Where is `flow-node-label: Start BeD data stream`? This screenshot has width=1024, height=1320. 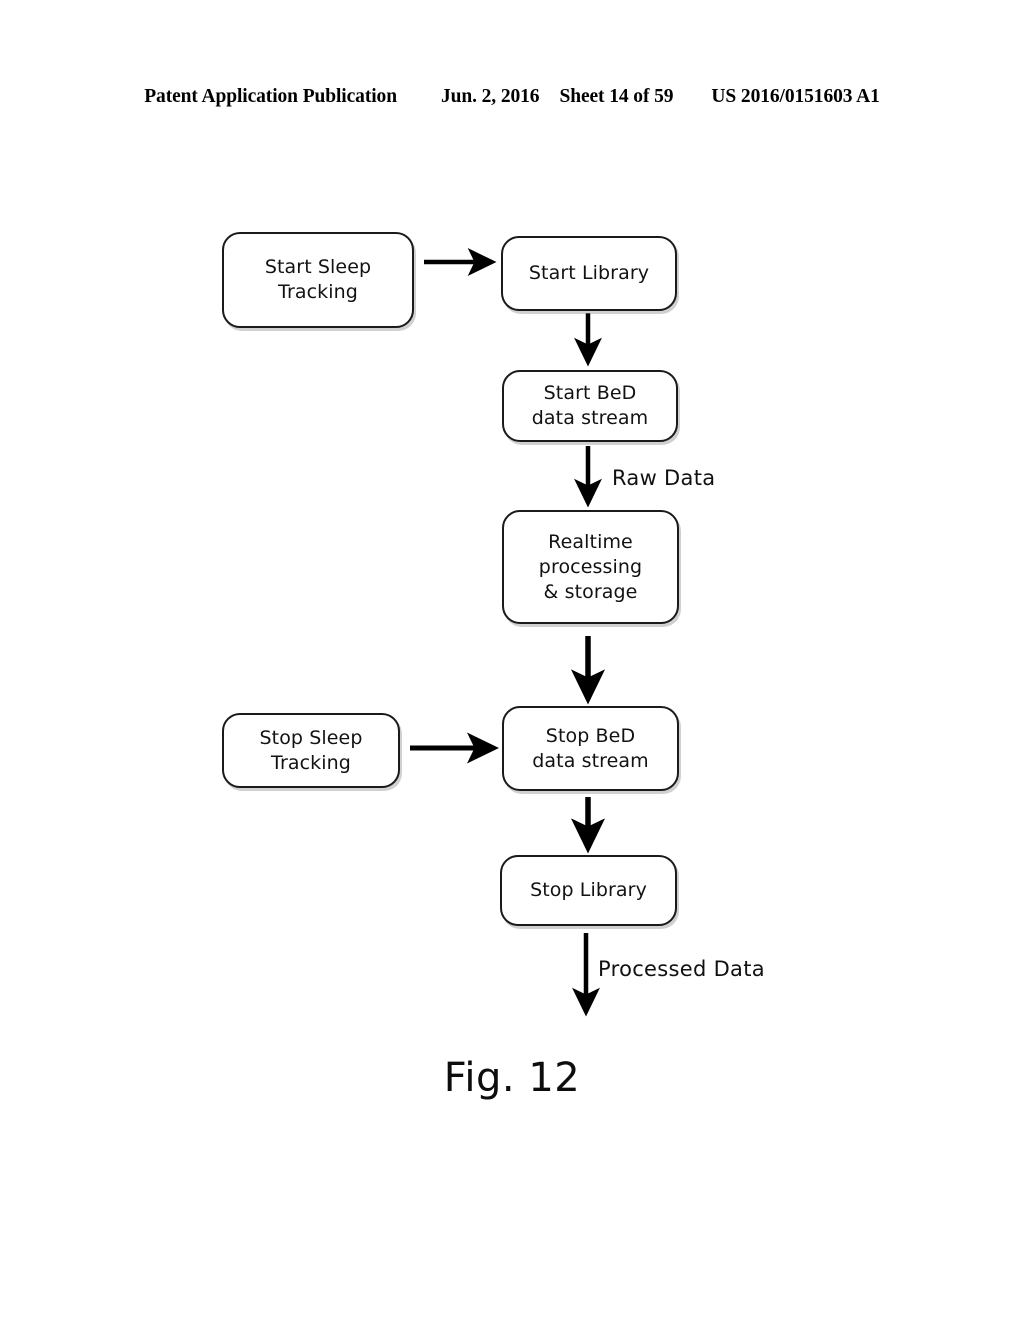
flow-node-label: Start BeD data stream is located at coordinates (590, 405).